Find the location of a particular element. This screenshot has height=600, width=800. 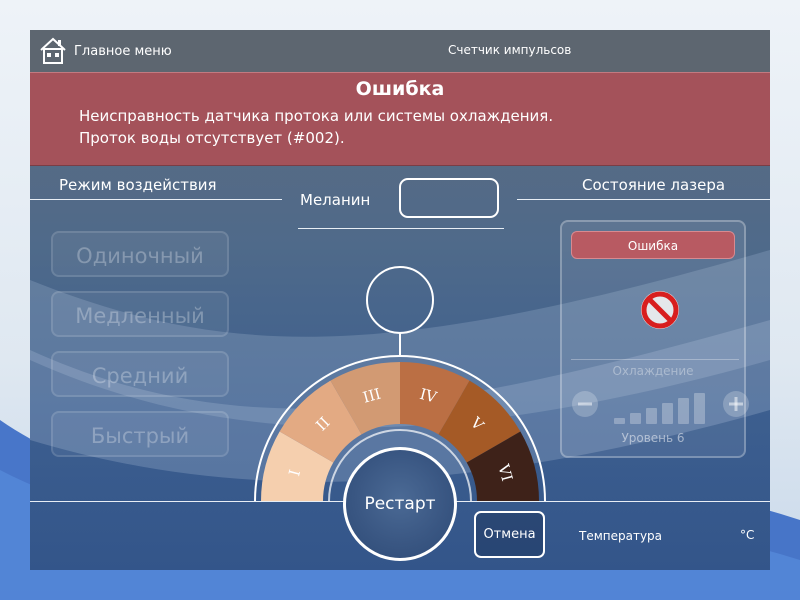

cooling-level-label: Уровень 6 is located at coordinates (653, 438).